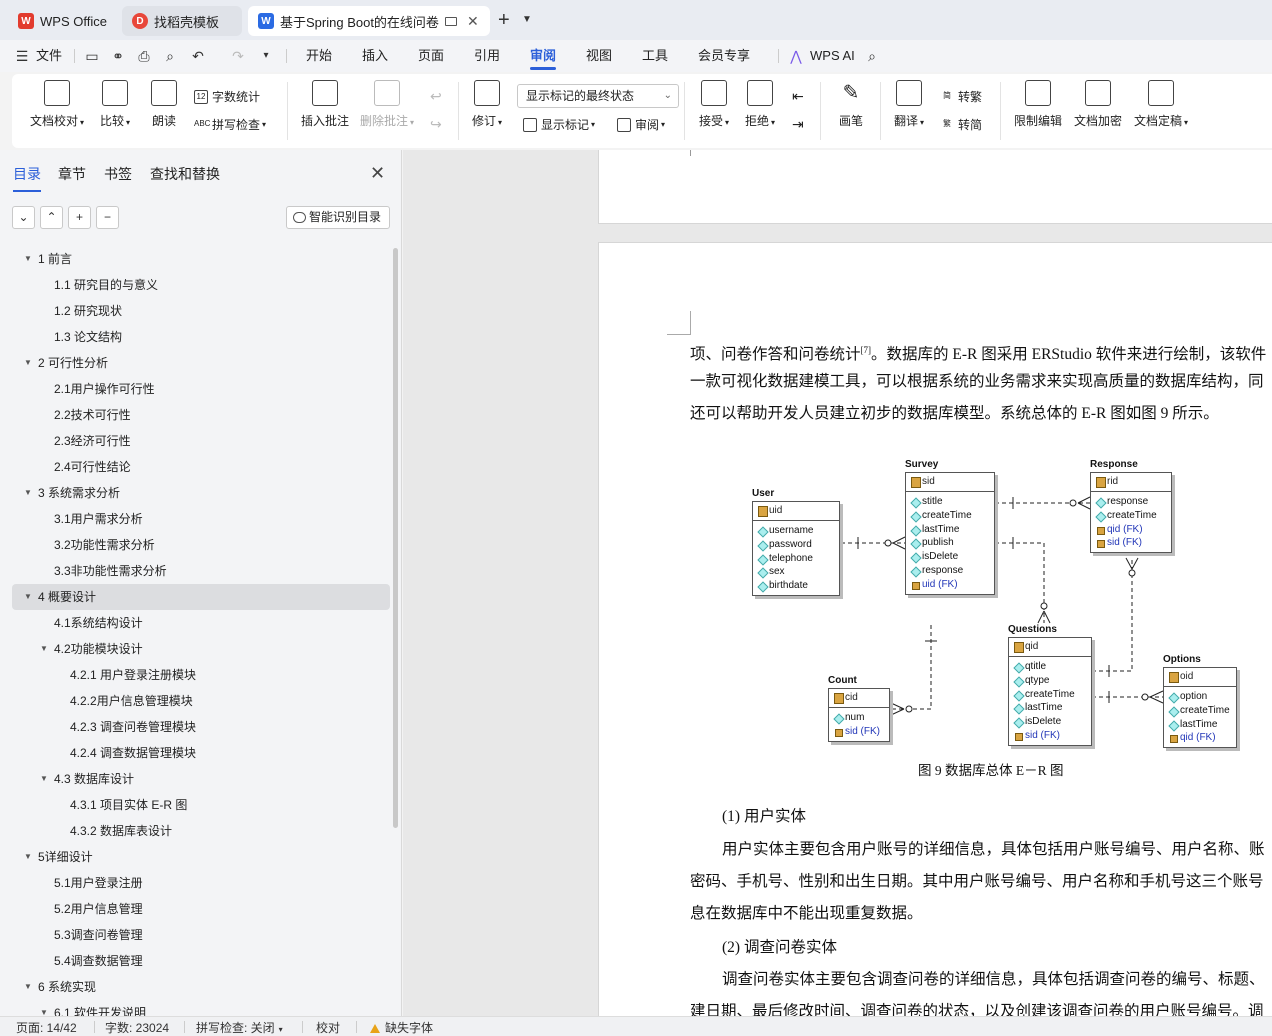  Describe the element at coordinates (22, 56) in the screenshot. I see `hamburger-icon: ☰` at that location.